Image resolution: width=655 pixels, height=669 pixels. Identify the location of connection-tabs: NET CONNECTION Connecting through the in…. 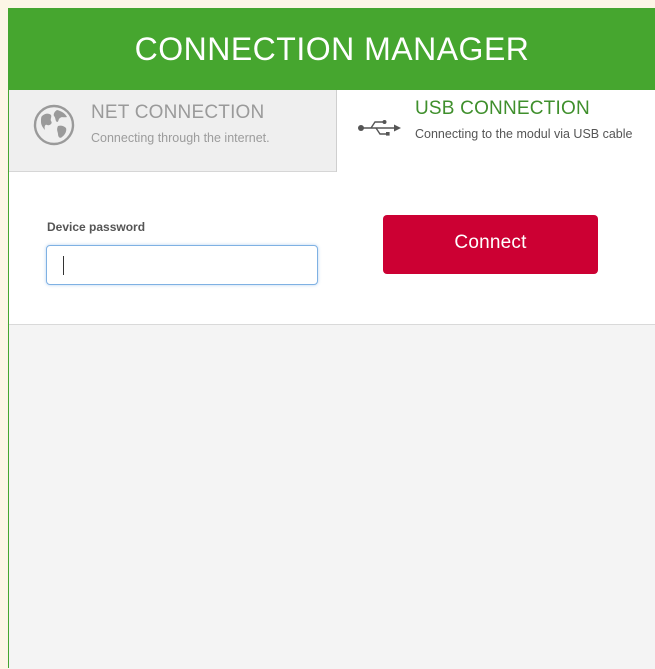
(332, 131).